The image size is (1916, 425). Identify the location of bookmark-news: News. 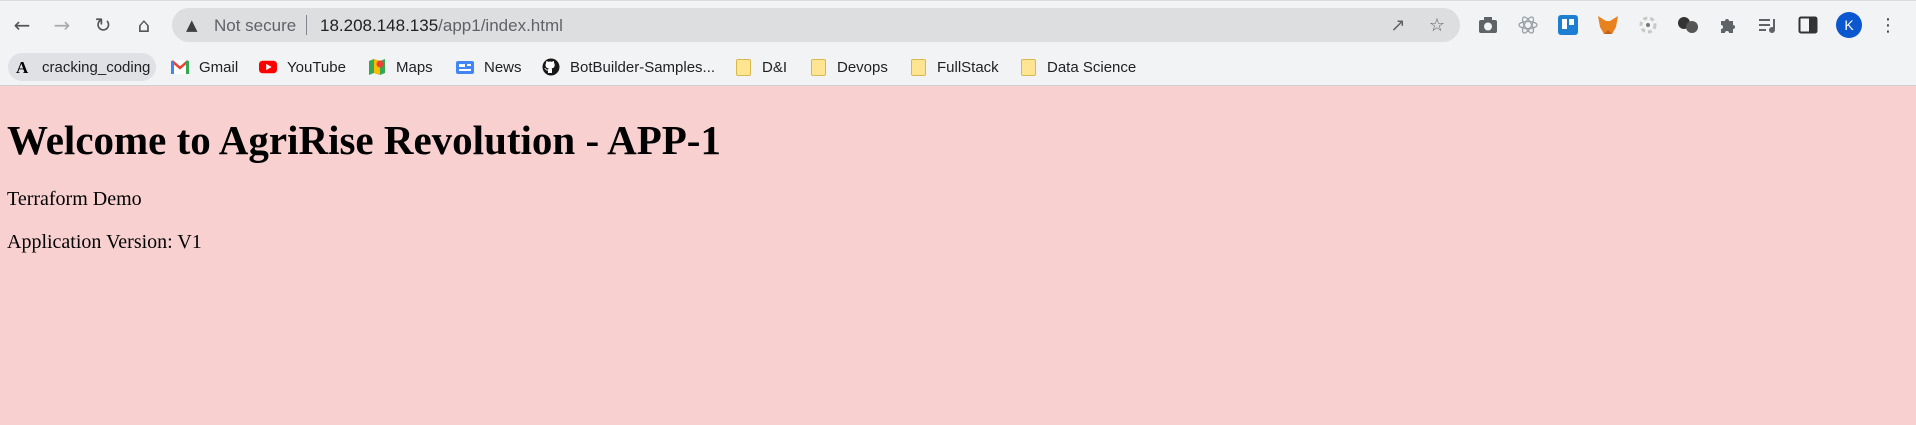
(489, 67).